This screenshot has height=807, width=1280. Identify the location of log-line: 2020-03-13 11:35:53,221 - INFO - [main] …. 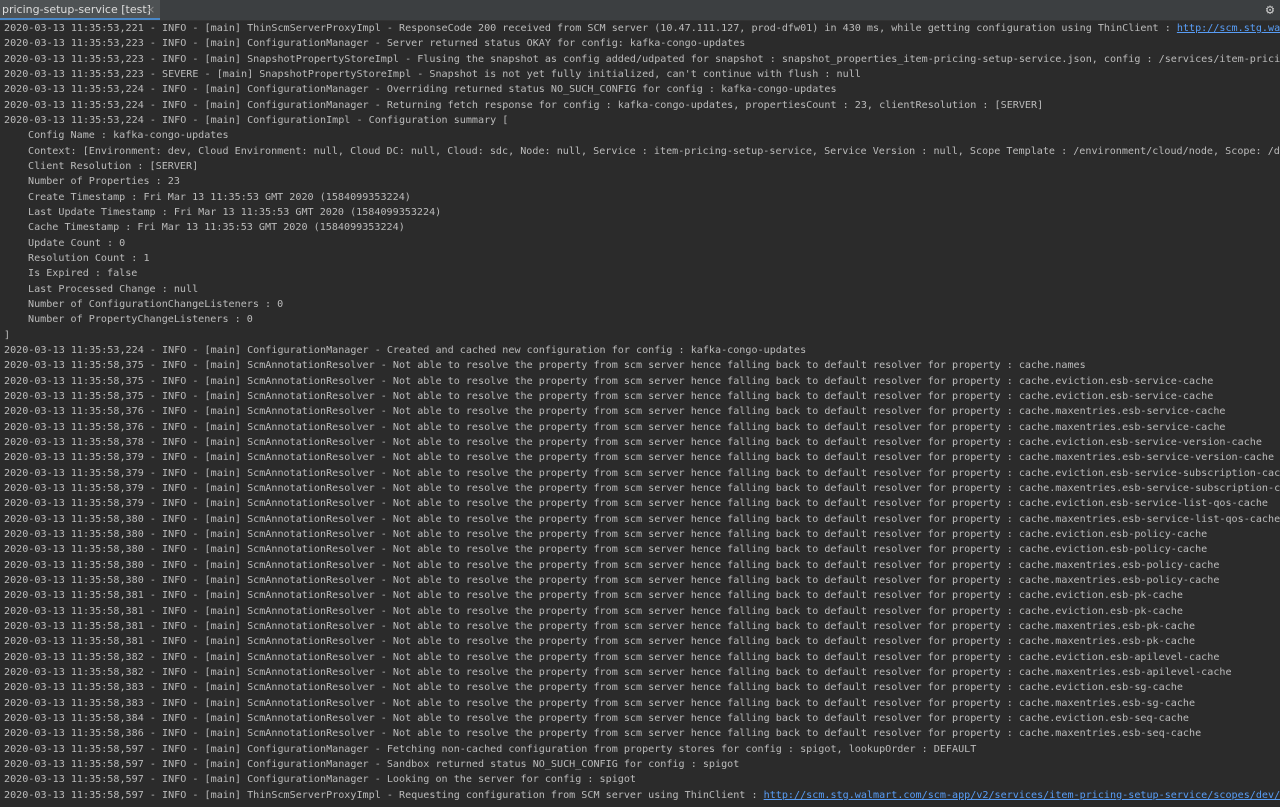
(642, 28).